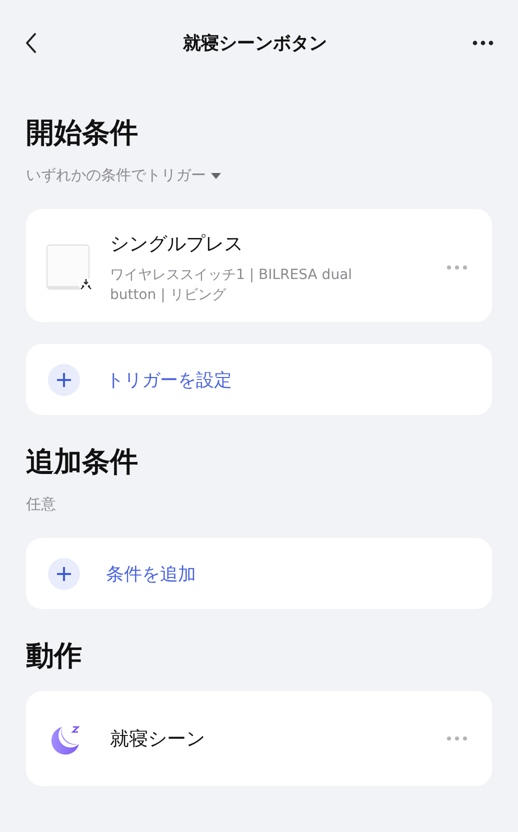  What do you see at coordinates (259, 379) in the screenshot?
I see `add-button: トリガーを設定` at bounding box center [259, 379].